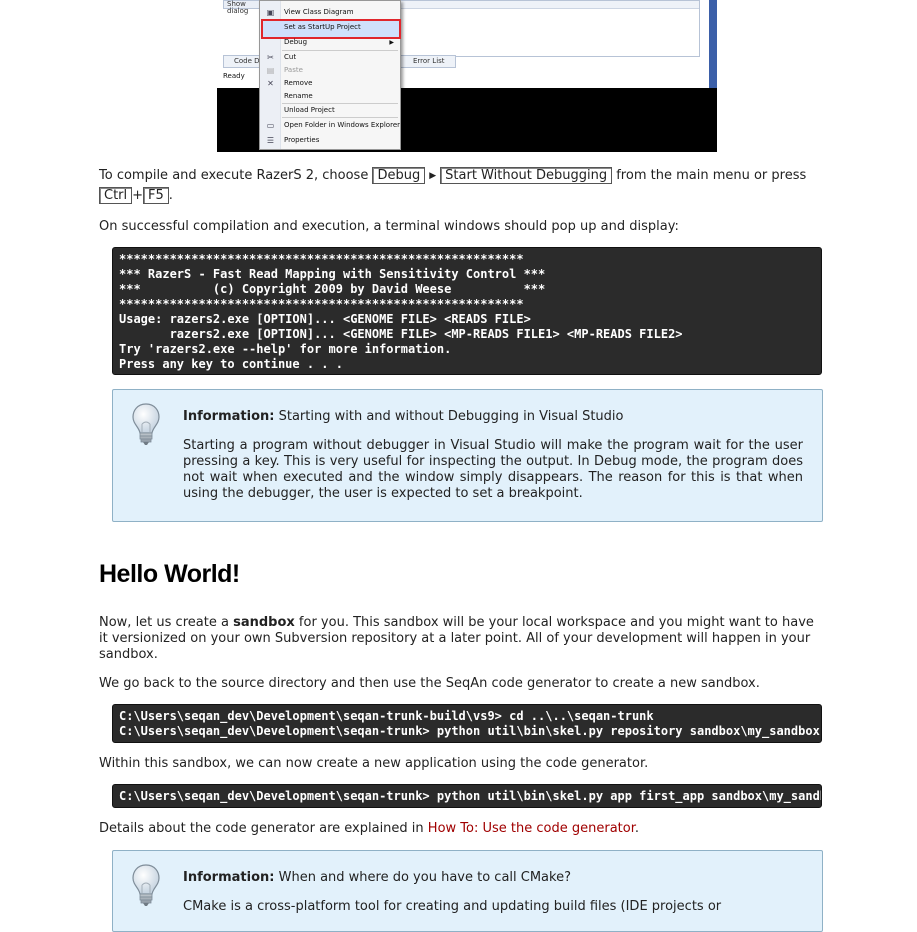  What do you see at coordinates (330, 42) in the screenshot?
I see `ctx-item-debug: Debug ▶` at bounding box center [330, 42].